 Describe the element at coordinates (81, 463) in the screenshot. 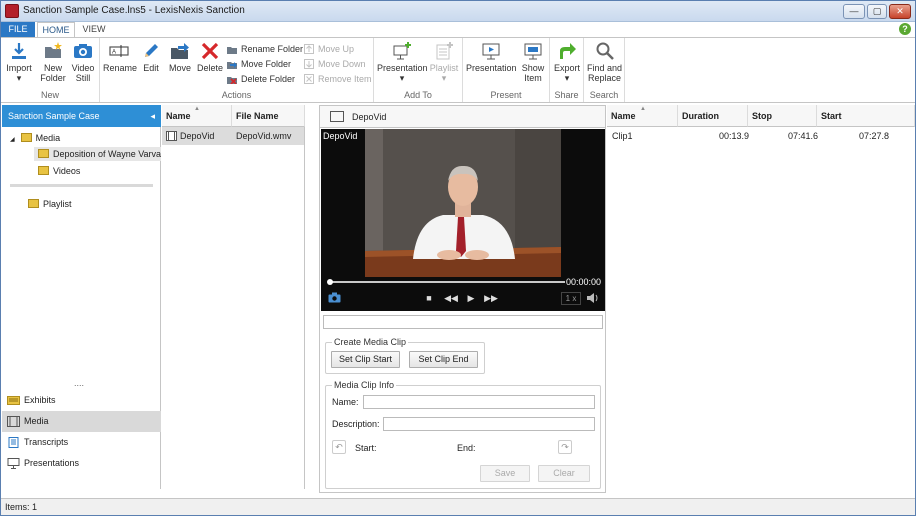

I see `nav-item-presentations: Presentations` at that location.